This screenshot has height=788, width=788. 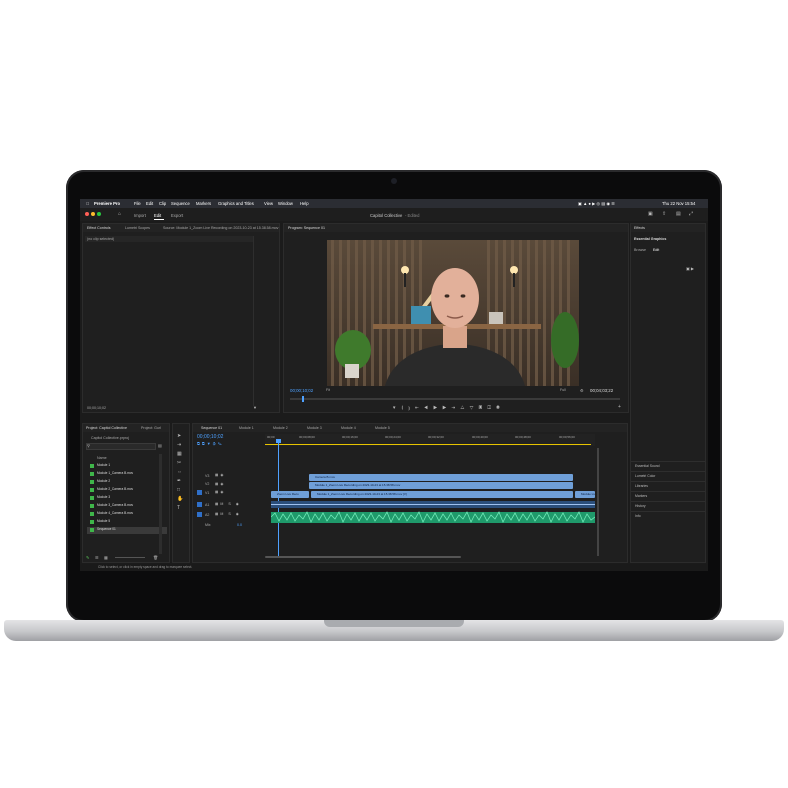 I want to click on tab-export: Export, so click(x=177, y=215).